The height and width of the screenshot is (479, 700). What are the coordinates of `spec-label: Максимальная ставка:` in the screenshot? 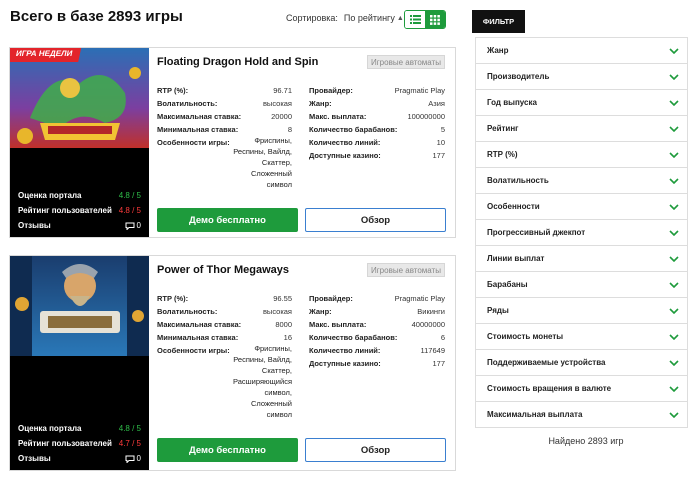 It's located at (199, 324).